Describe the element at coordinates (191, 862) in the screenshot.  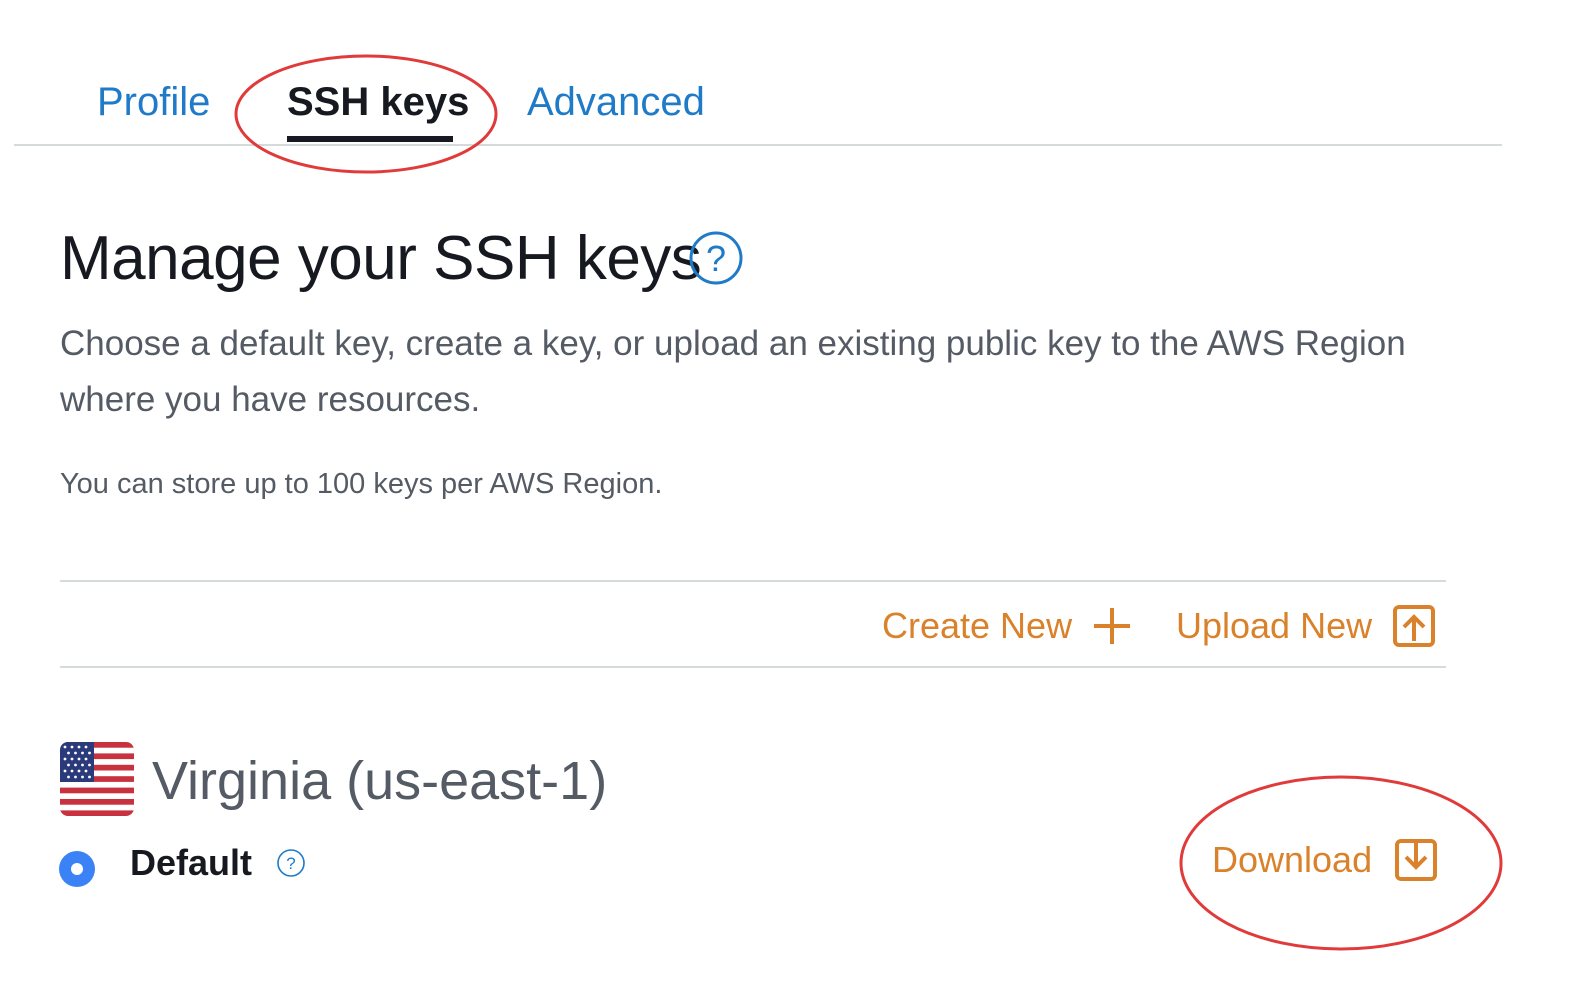
I see `key-name-default: Default` at that location.